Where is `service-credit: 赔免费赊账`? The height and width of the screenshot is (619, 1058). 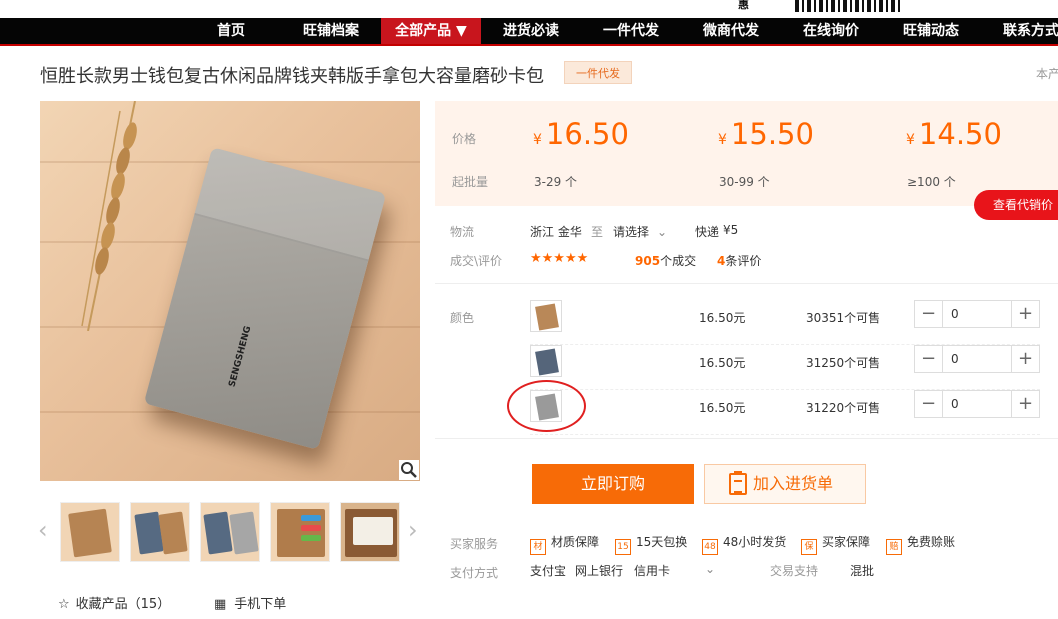
service-credit: 赔免费赊账 is located at coordinates (920, 544).